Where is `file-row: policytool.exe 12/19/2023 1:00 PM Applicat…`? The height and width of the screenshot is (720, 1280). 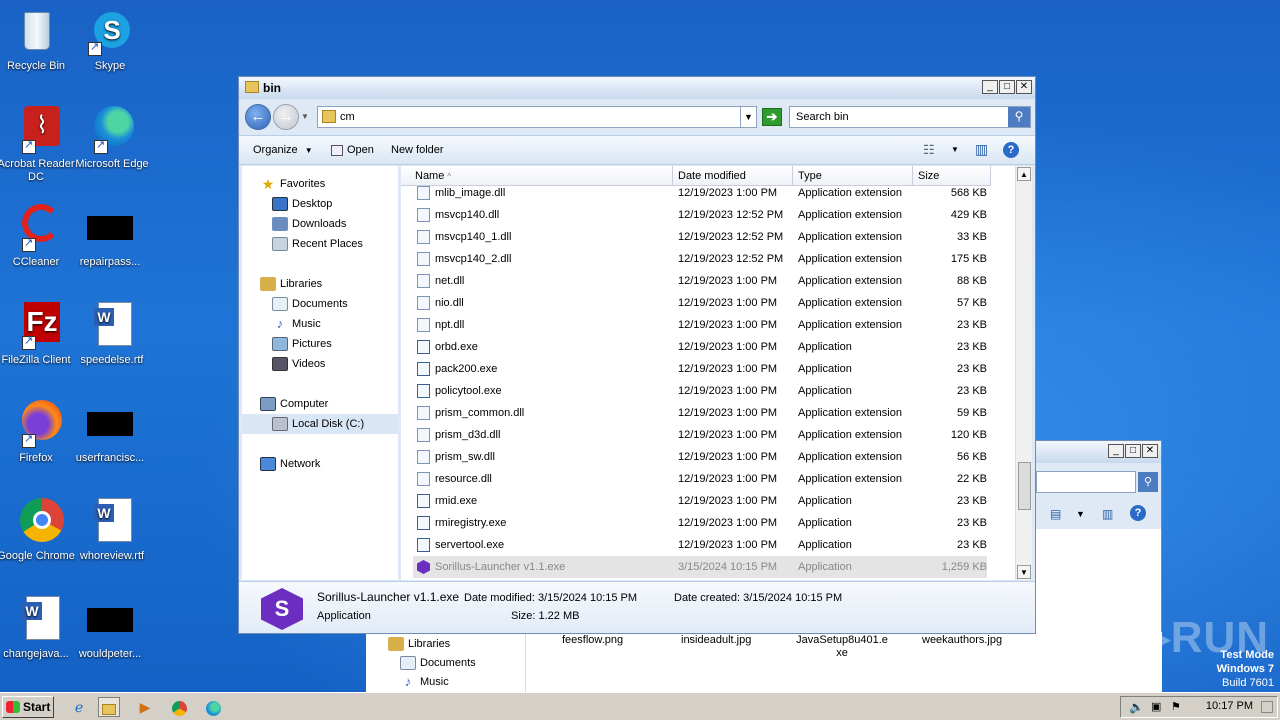
file-row: policytool.exe 12/19/2023 1:00 PM Applicat… is located at coordinates (700, 391).